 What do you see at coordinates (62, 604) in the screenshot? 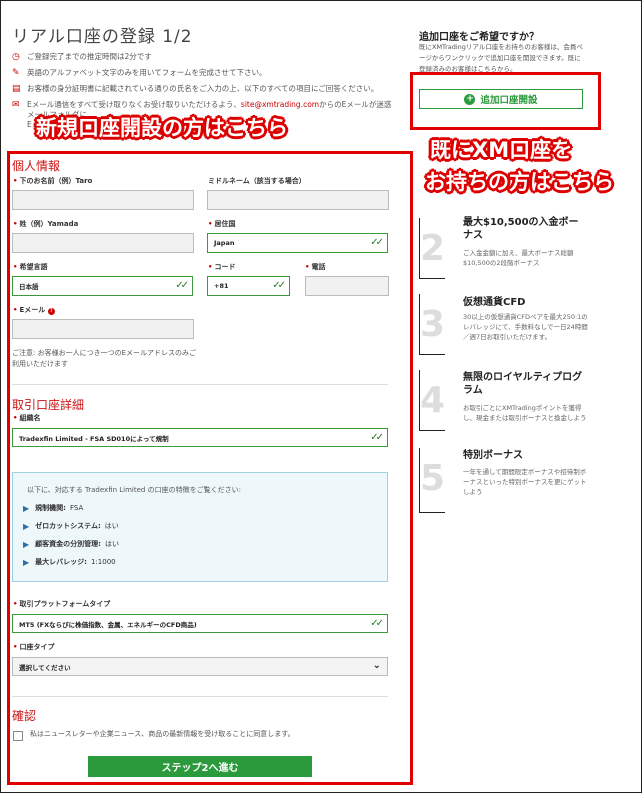
I see `platform-label: • 取引プラットフォームタイプ` at bounding box center [62, 604].